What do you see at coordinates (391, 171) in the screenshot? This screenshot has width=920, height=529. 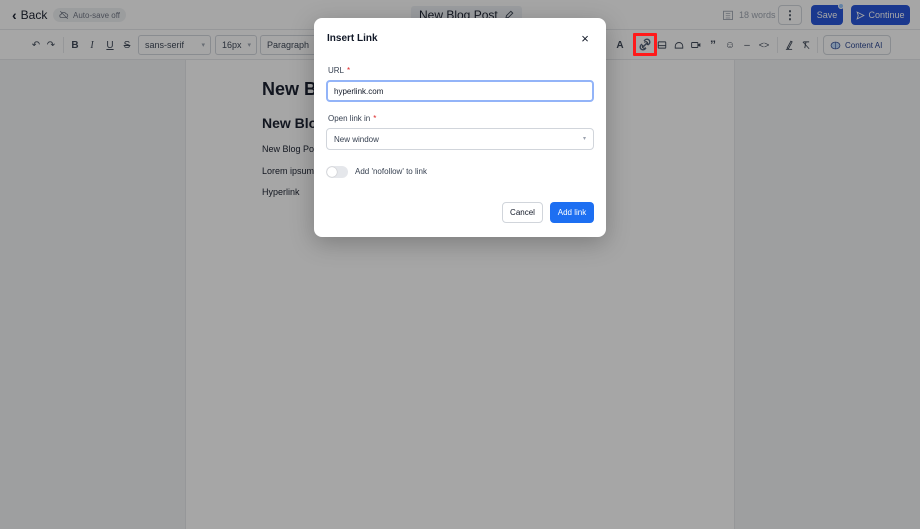 I see `nofollow-label: Add 'nofollow' to link` at bounding box center [391, 171].